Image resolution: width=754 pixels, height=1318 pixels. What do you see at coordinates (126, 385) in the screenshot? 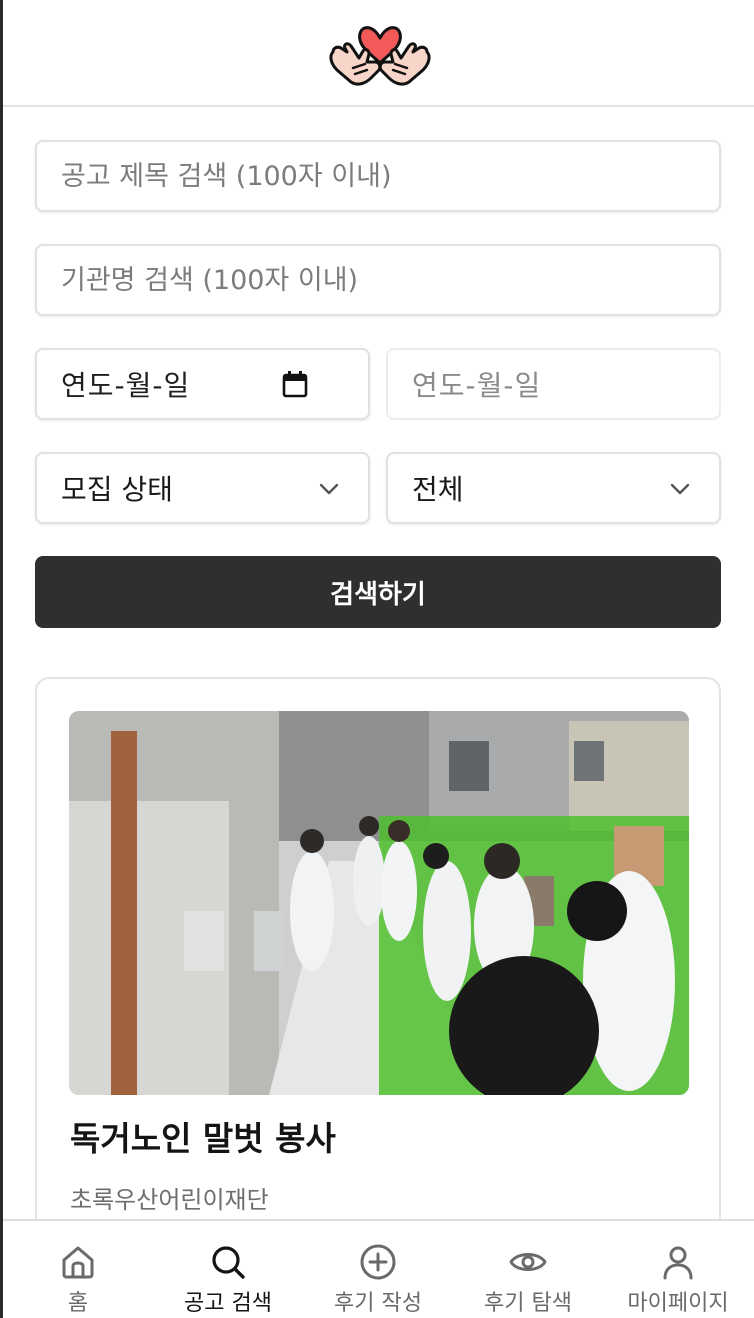
I see `start-date-value: 연도-월-일` at bounding box center [126, 385].